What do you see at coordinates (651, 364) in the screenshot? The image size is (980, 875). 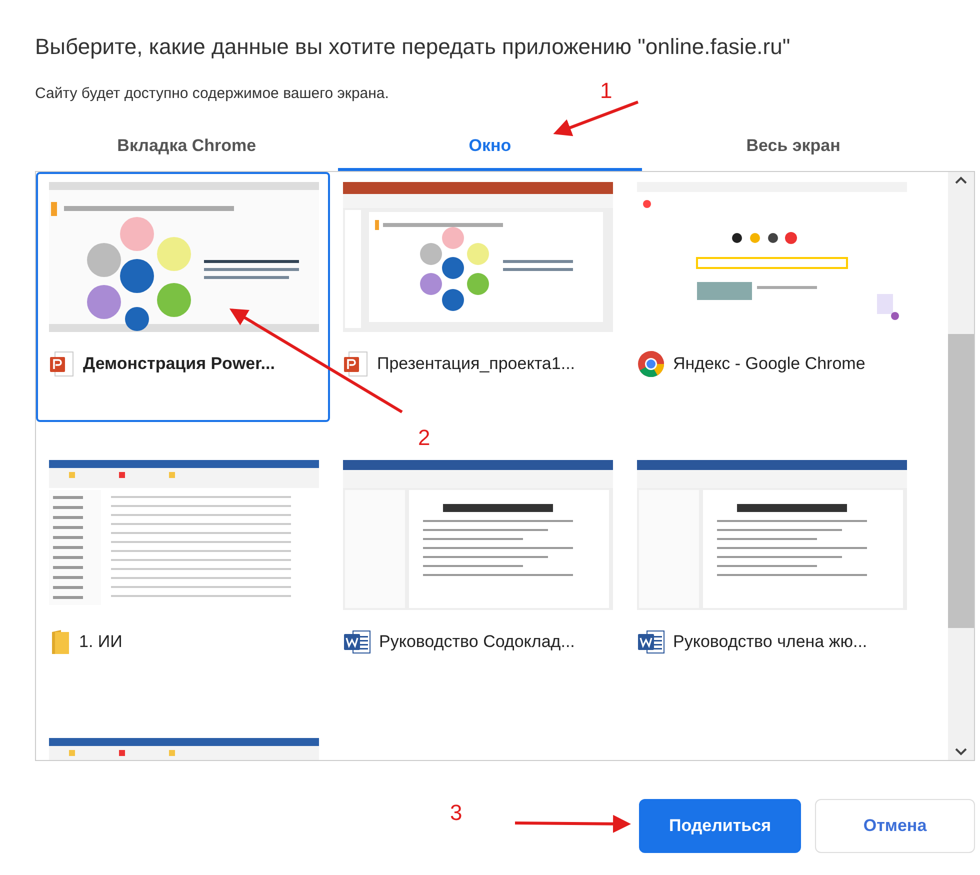 I see `browser-logo-icon` at bounding box center [651, 364].